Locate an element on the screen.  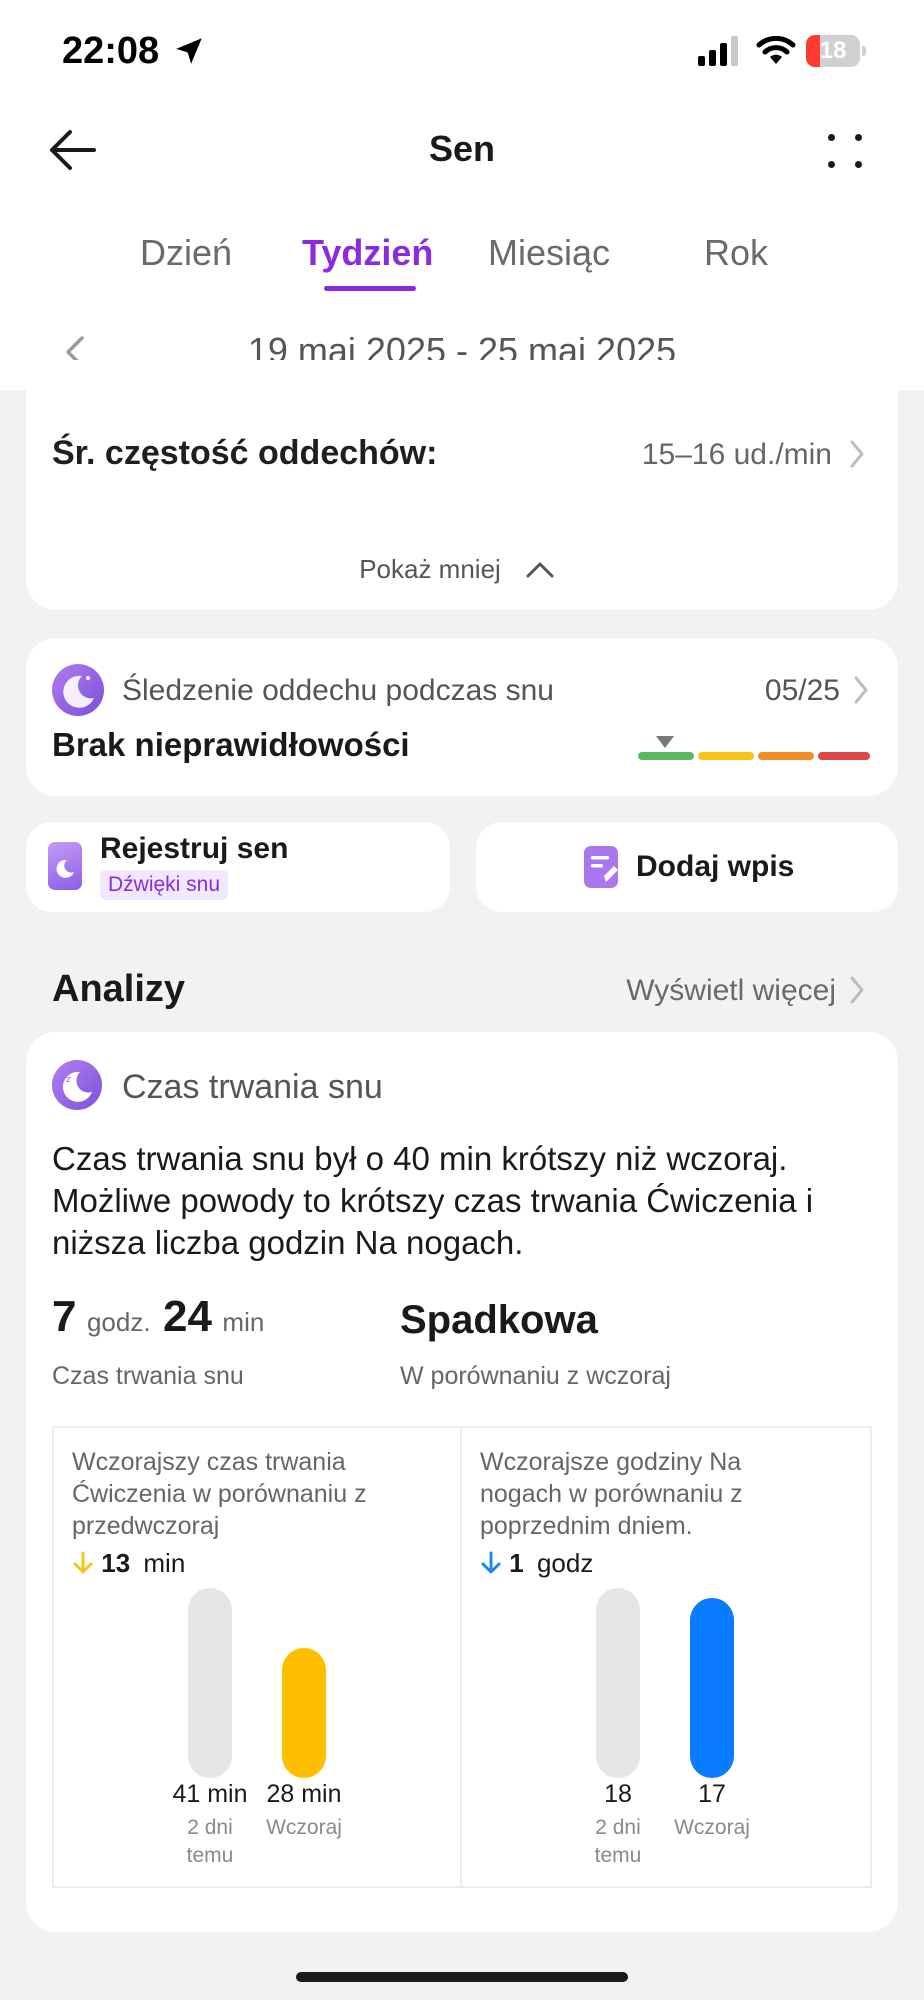
home-indicator is located at coordinates (462, 1977).